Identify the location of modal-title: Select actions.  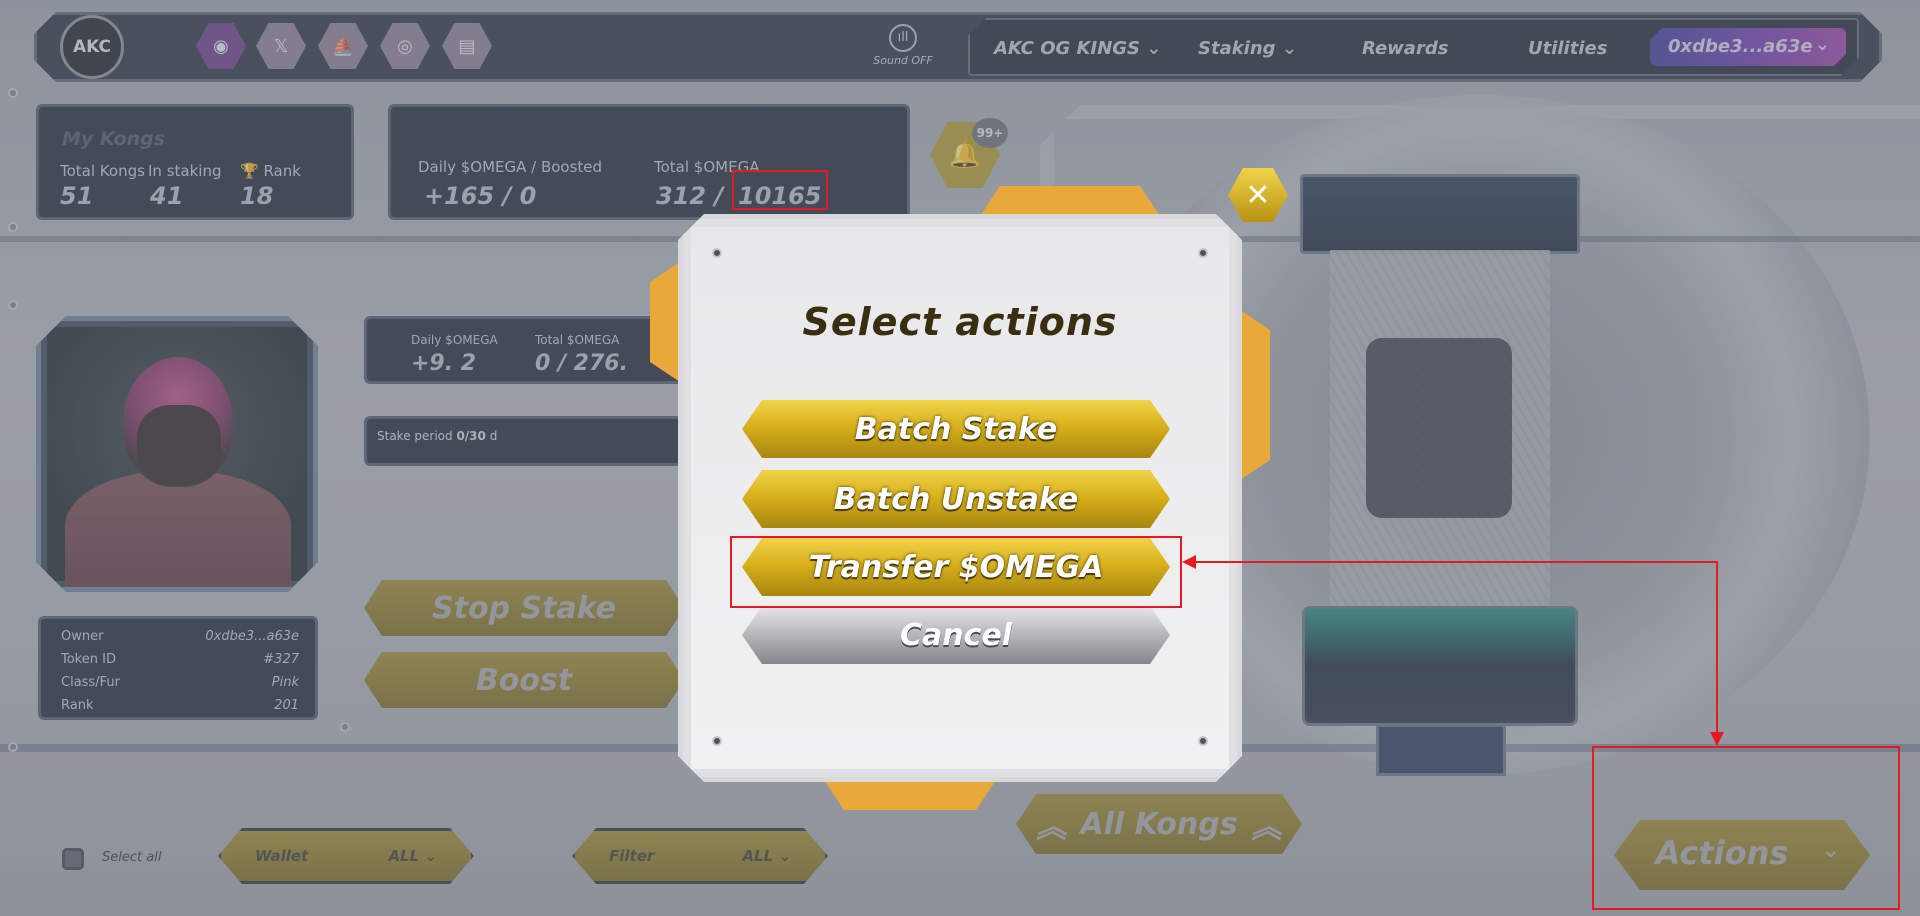
(960, 322).